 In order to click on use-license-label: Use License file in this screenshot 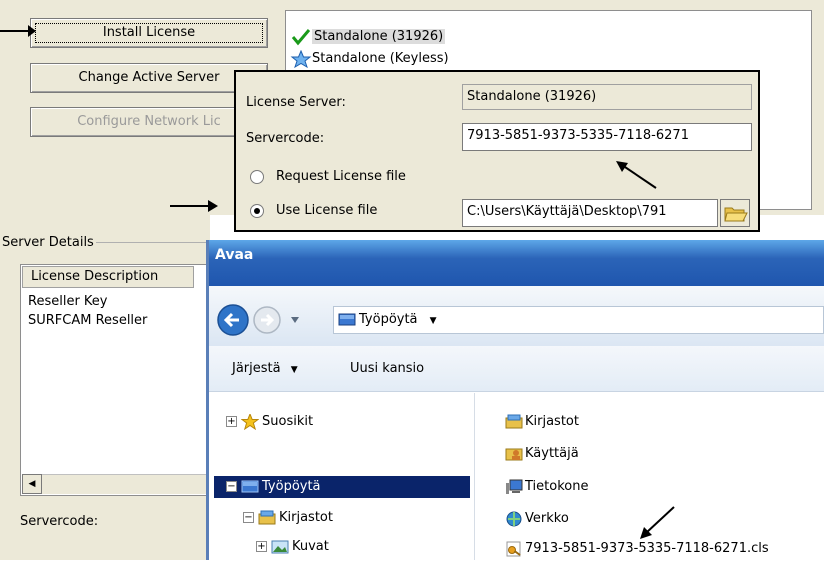, I will do `click(327, 210)`.